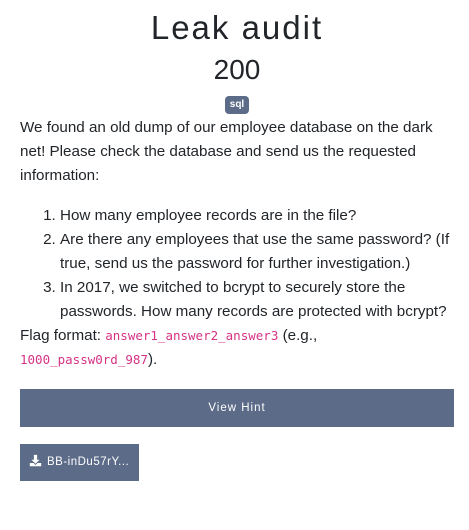 The image size is (469, 530). I want to click on category-tag: sql, so click(237, 105).